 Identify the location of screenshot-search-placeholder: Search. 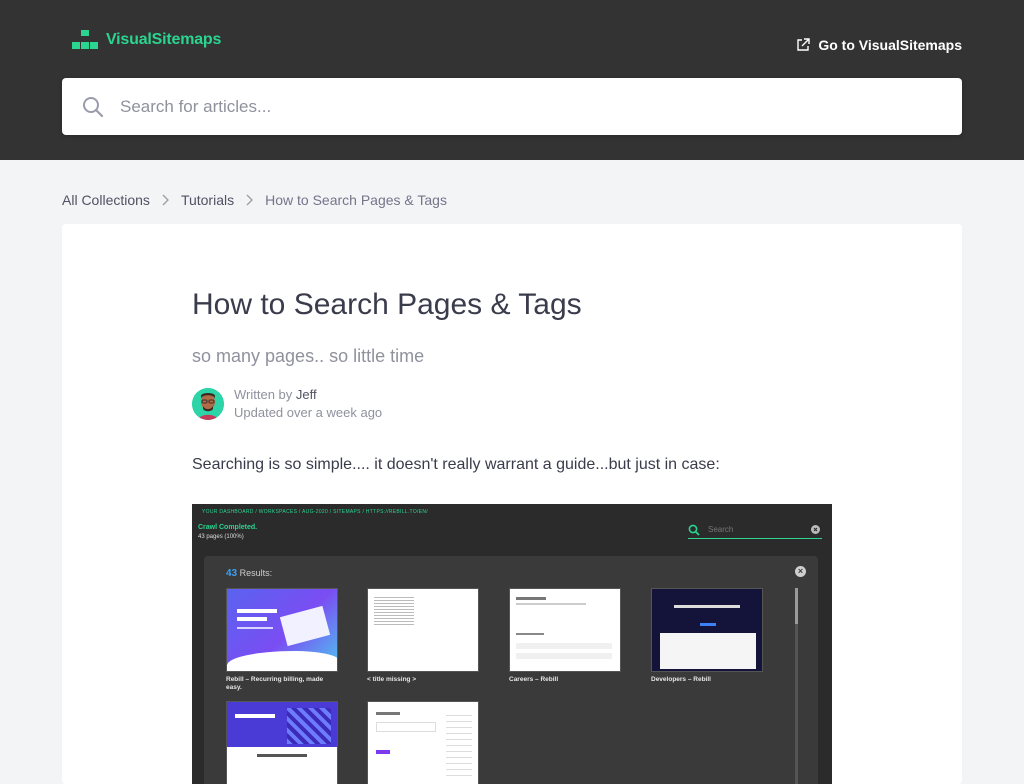
(721, 529).